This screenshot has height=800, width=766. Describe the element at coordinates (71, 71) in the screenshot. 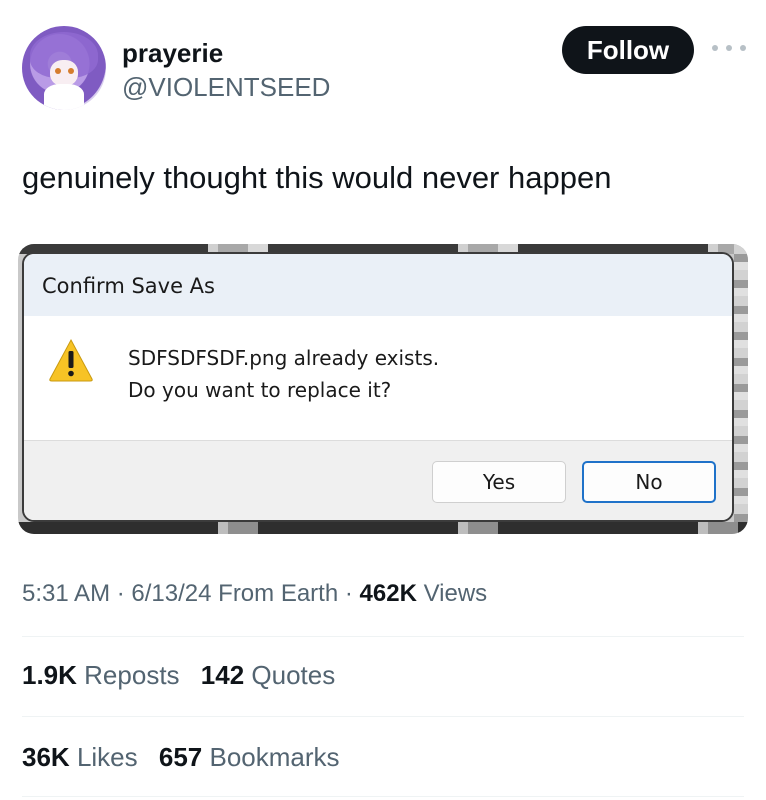

I see `avatar-eye-right` at that location.